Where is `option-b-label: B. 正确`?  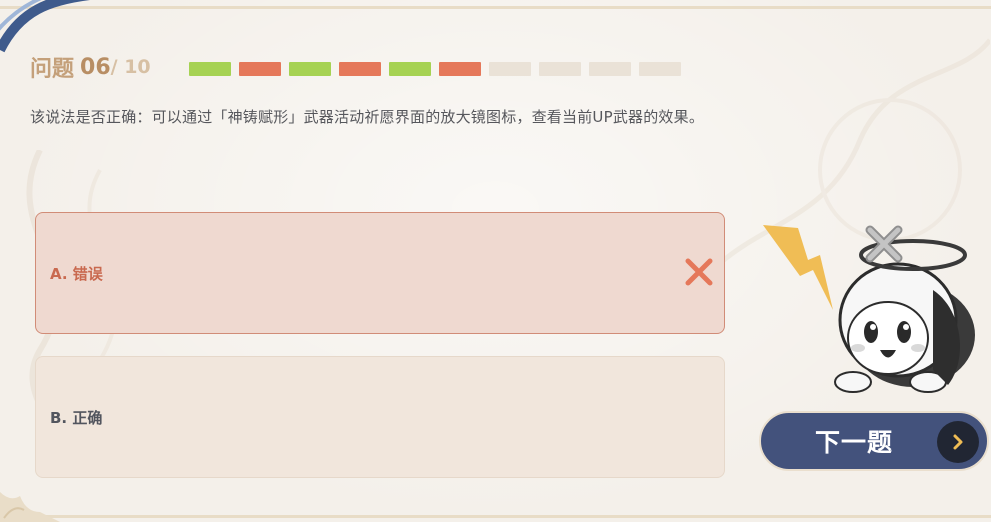
option-b-label: B. 正确 is located at coordinates (76, 417).